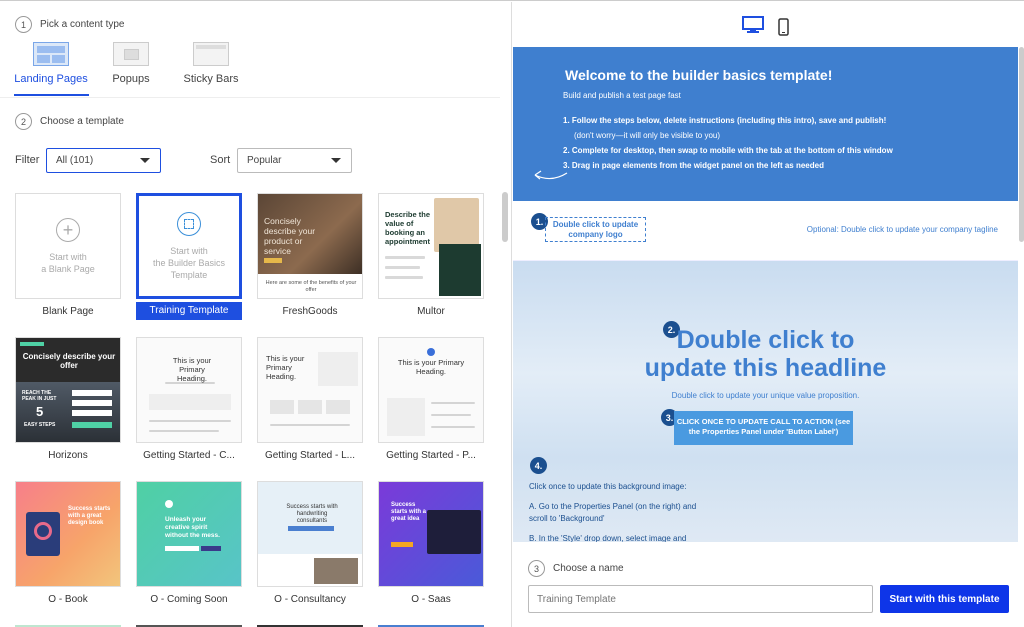 This screenshot has height=627, width=1024. What do you see at coordinates (220, 160) in the screenshot?
I see `sort-label: Sort` at bounding box center [220, 160].